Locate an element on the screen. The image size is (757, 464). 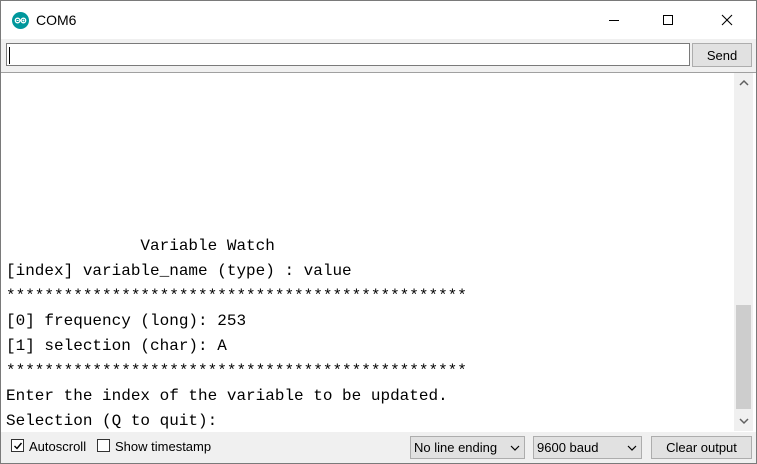
send-bar: Send is located at coordinates (378, 55).